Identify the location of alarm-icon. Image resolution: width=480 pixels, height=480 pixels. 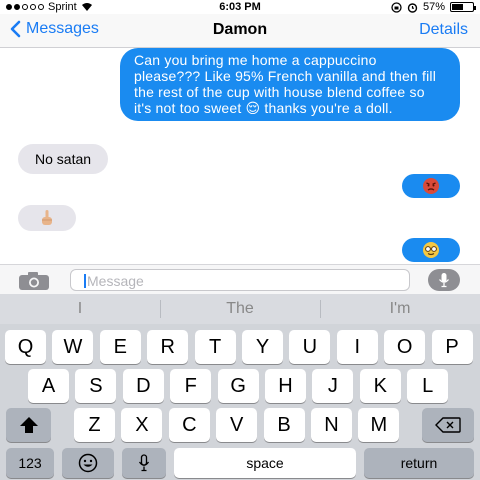
(412, 7).